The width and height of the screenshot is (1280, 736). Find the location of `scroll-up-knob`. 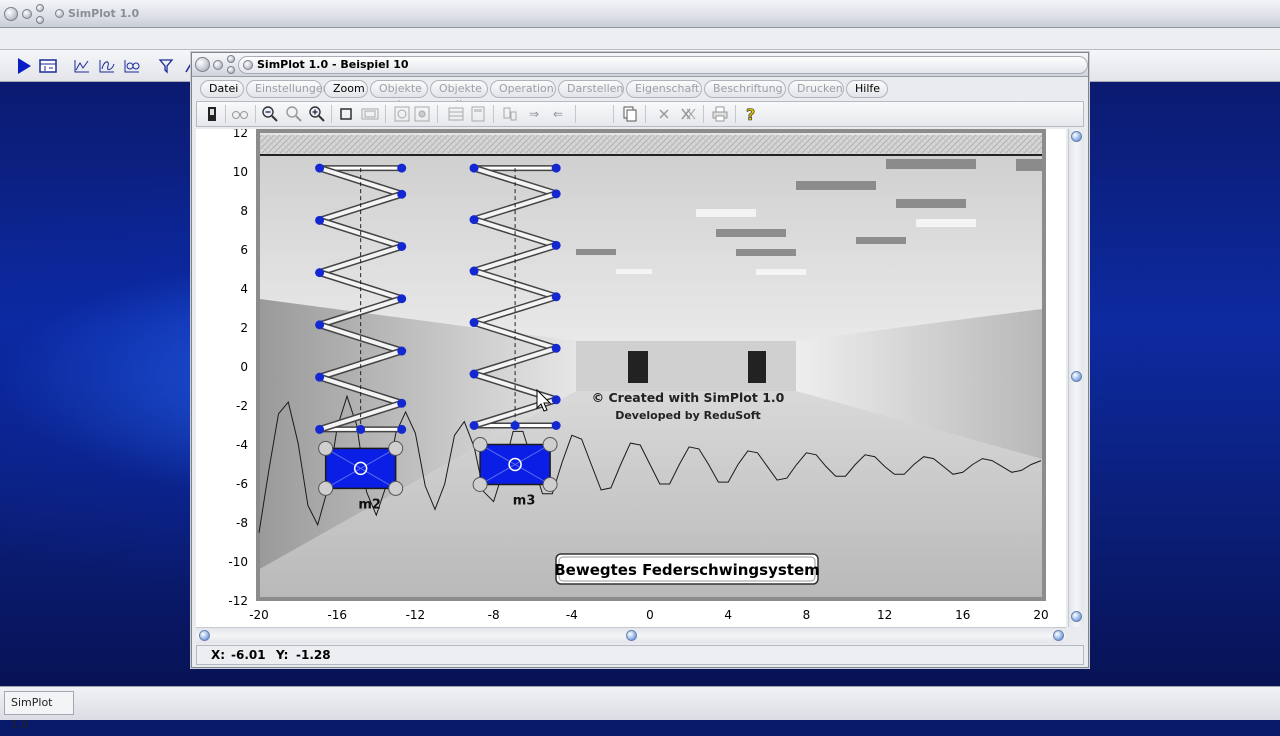

scroll-up-knob is located at coordinates (1076, 136).